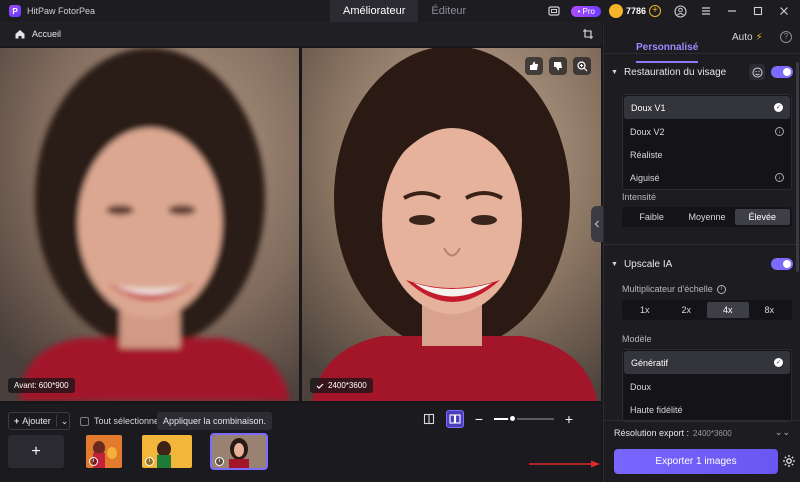 This screenshot has height=482, width=800. I want to click on zoom-in-button: +, so click(569, 419).